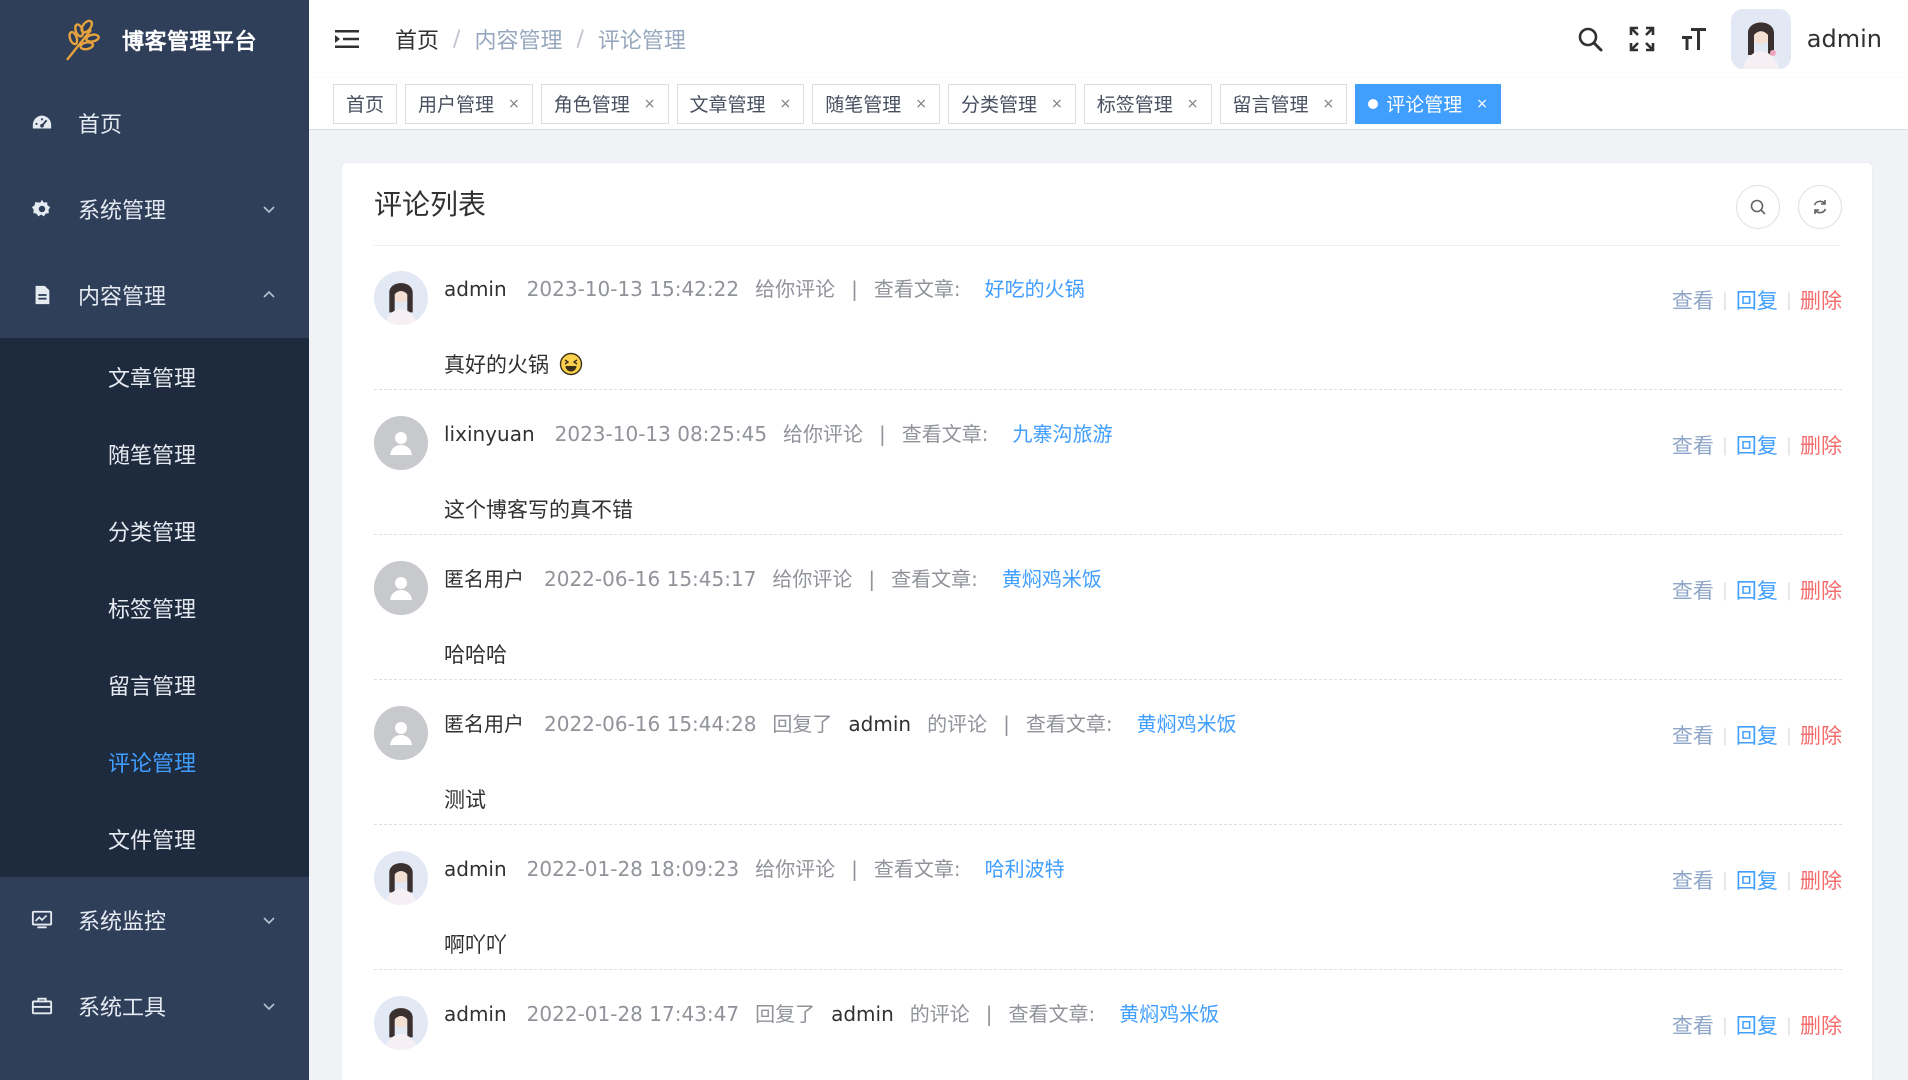 The image size is (1908, 1080). Describe the element at coordinates (154, 40) in the screenshot. I see `logo: 博客管理平台` at that location.